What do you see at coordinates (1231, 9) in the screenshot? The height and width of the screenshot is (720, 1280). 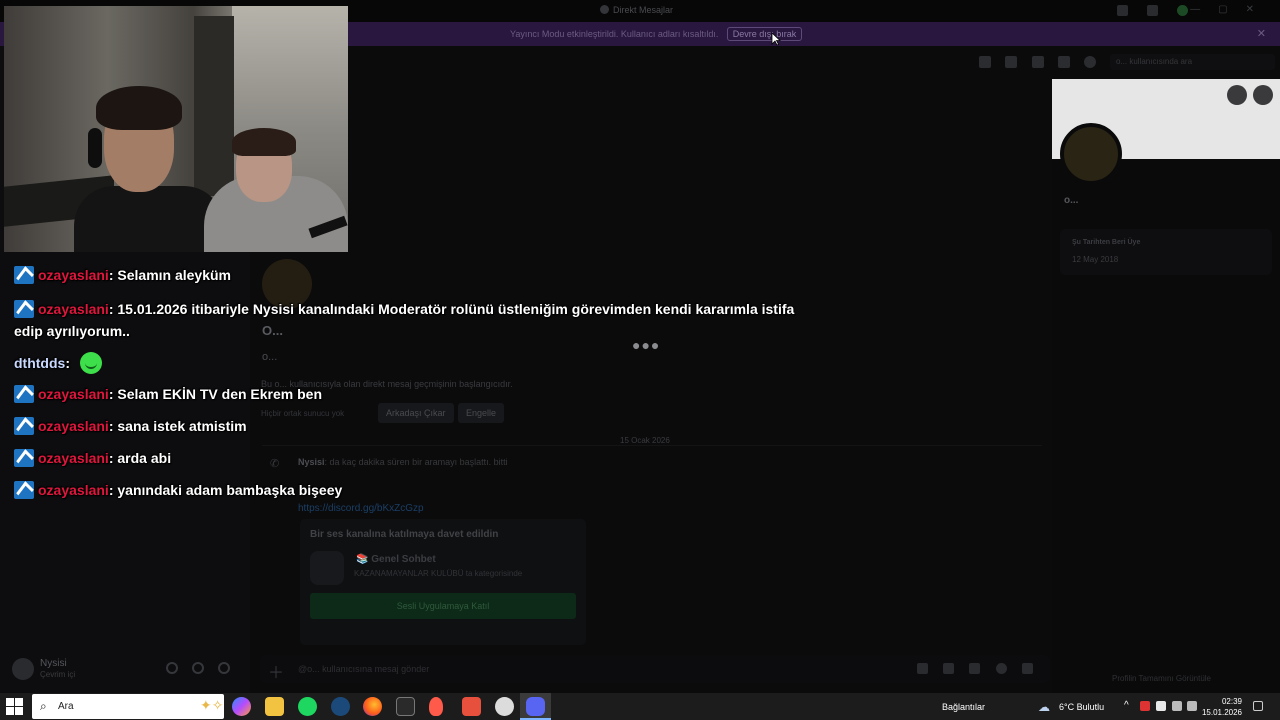 I see `window-controls: —▢✕` at bounding box center [1231, 9].